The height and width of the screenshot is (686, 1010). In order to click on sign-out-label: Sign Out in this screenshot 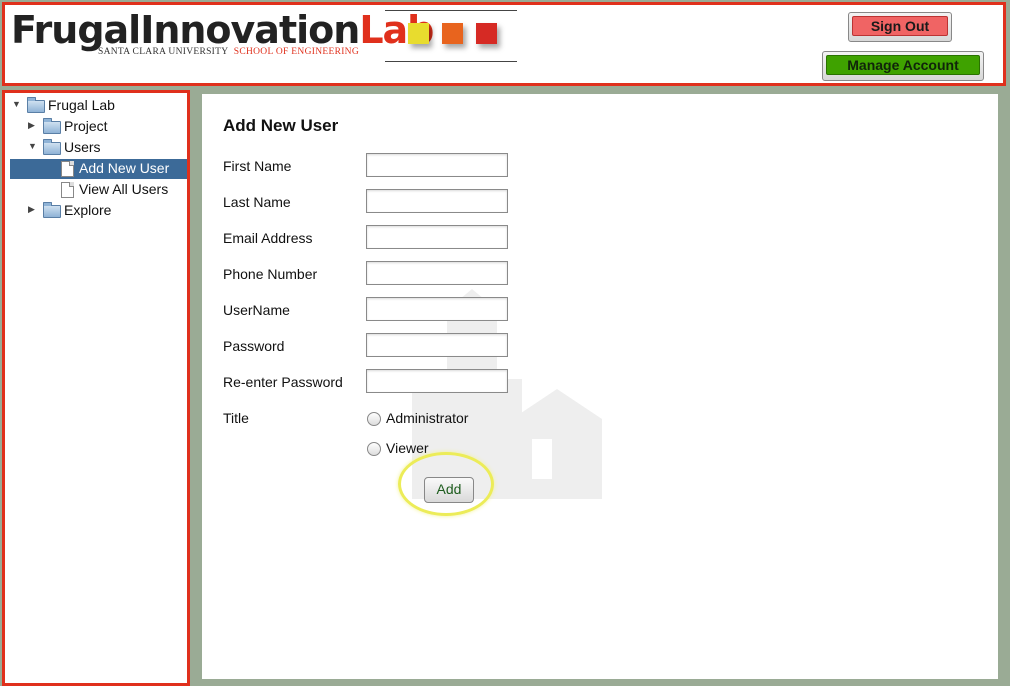, I will do `click(900, 26)`.